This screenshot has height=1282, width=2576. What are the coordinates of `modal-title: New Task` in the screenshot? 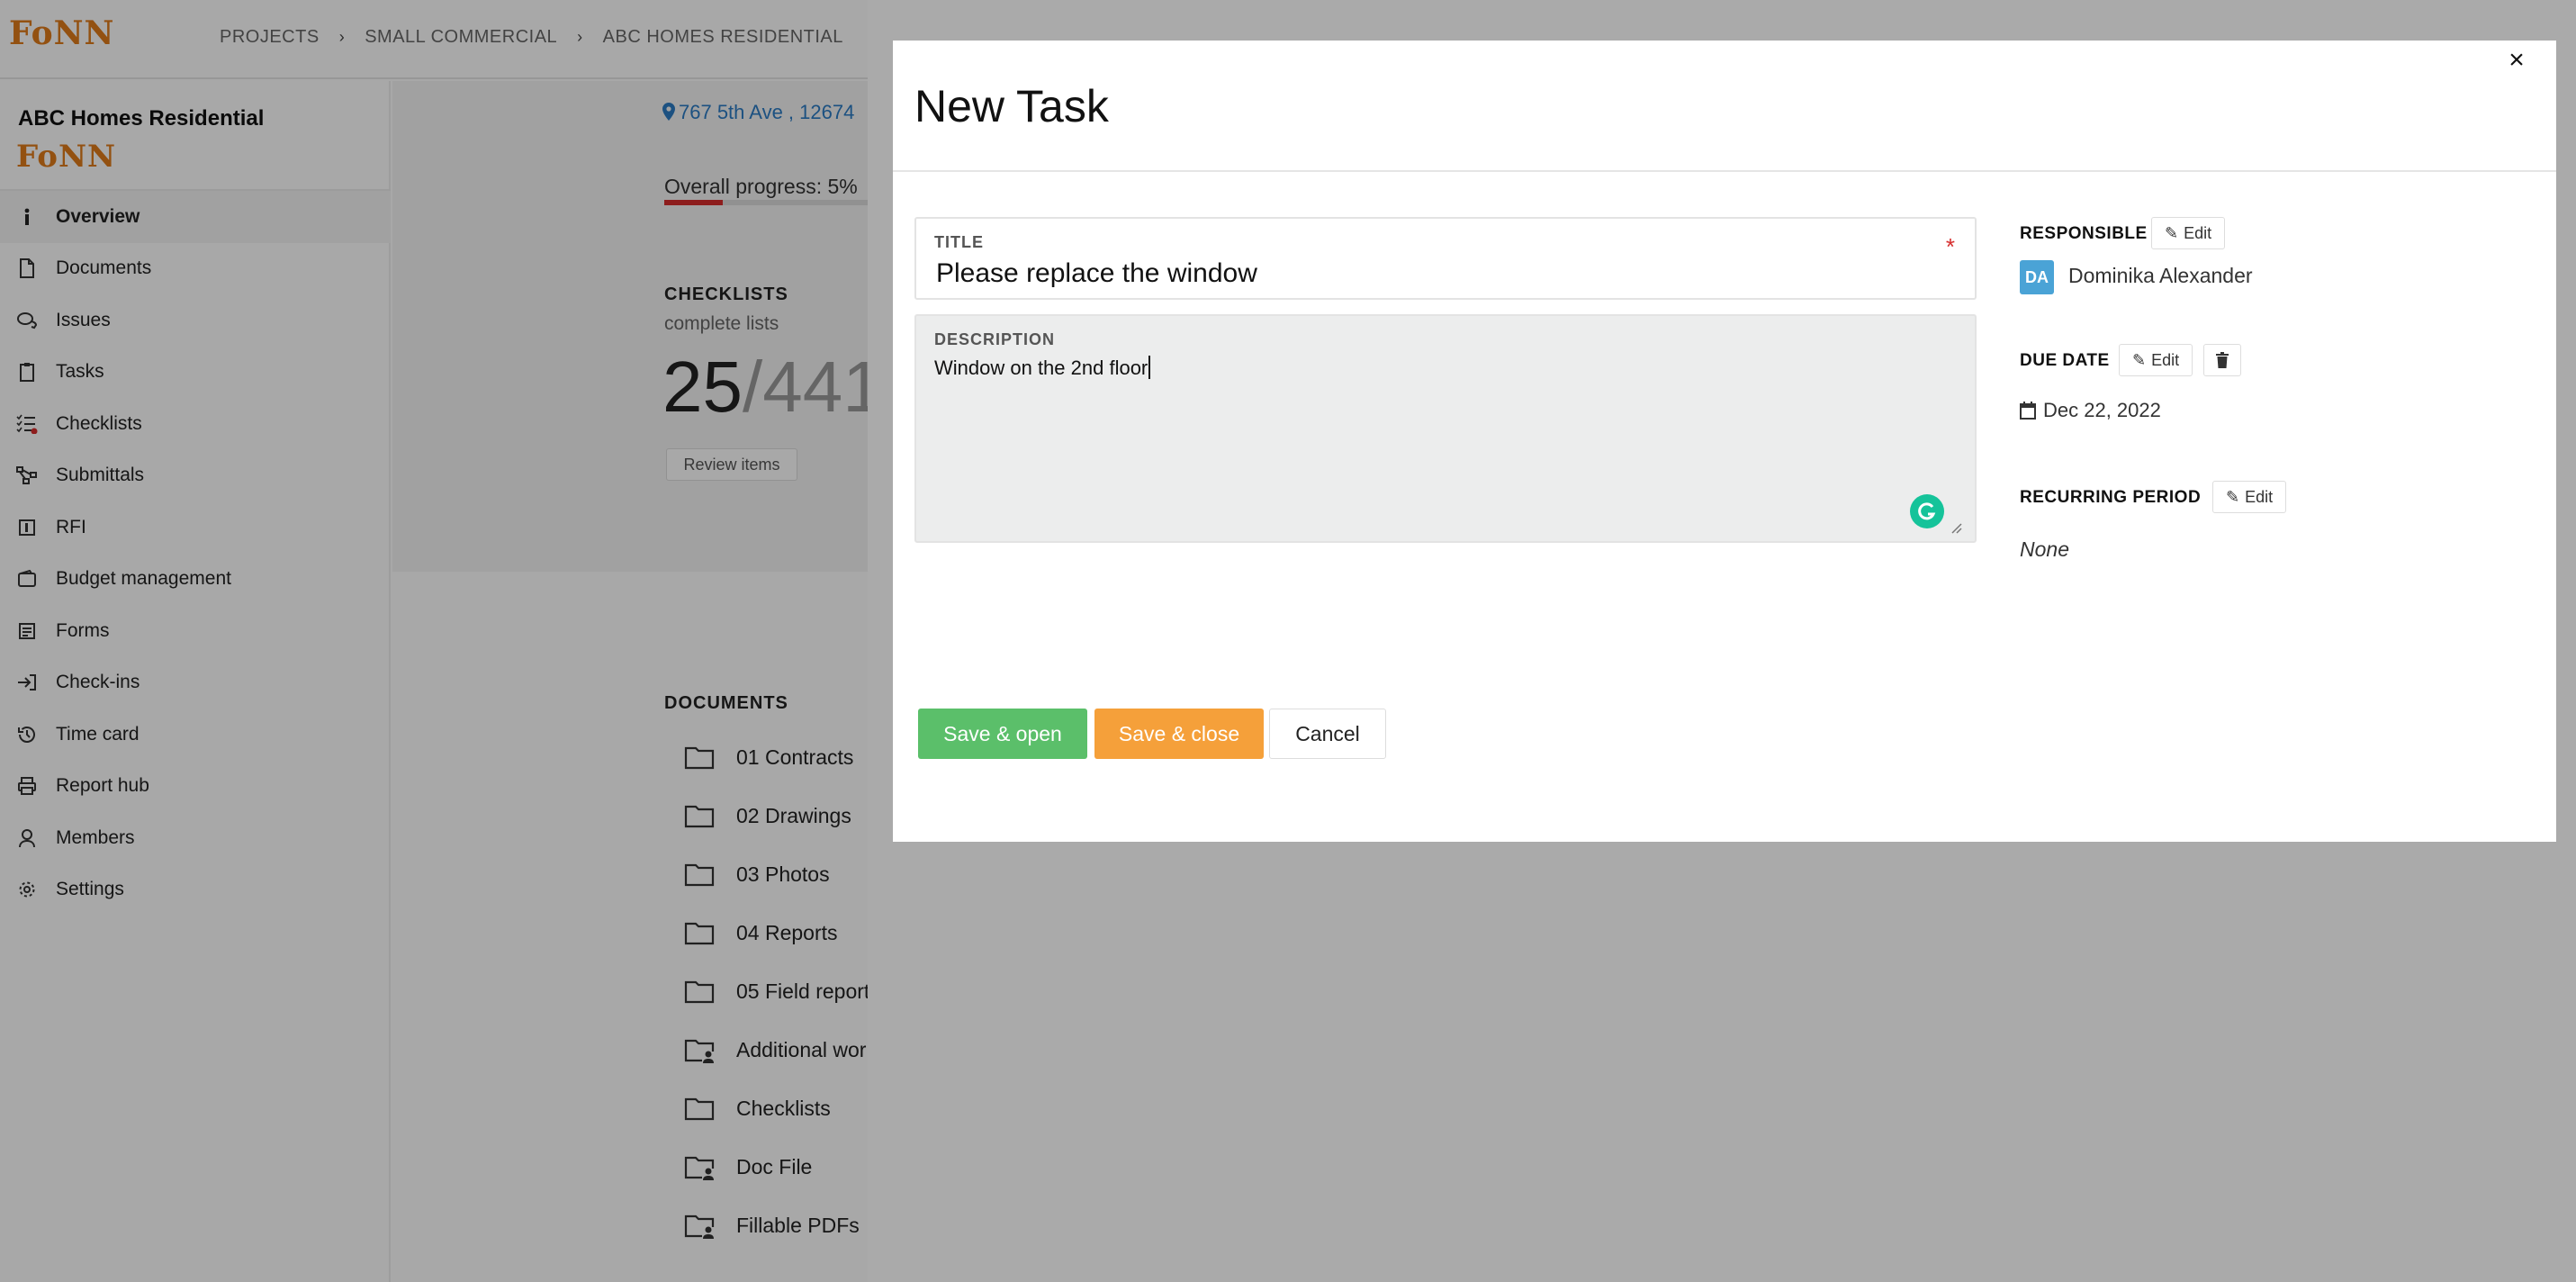 It's located at (1011, 106).